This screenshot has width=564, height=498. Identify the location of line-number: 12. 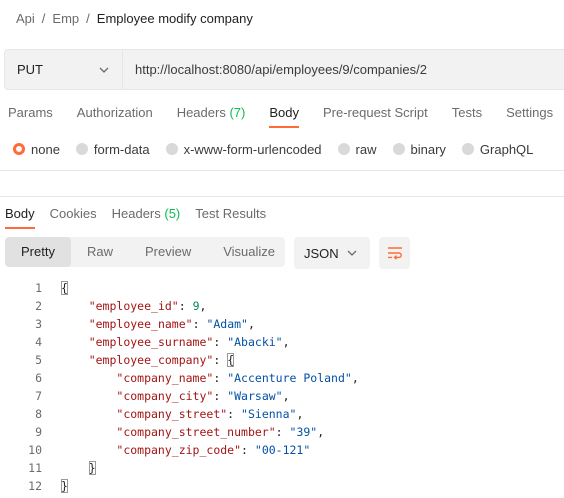
(35, 486).